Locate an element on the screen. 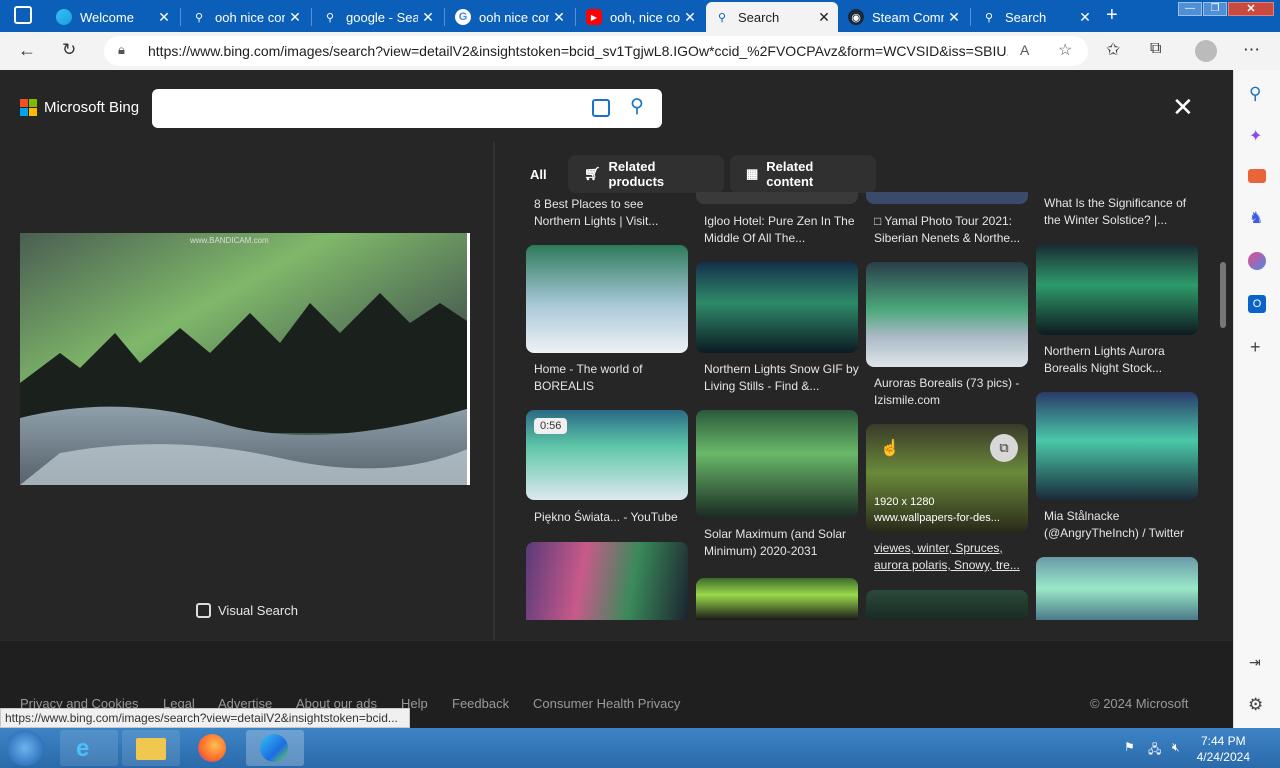  results-scrollbar is located at coordinates (1223, 295).